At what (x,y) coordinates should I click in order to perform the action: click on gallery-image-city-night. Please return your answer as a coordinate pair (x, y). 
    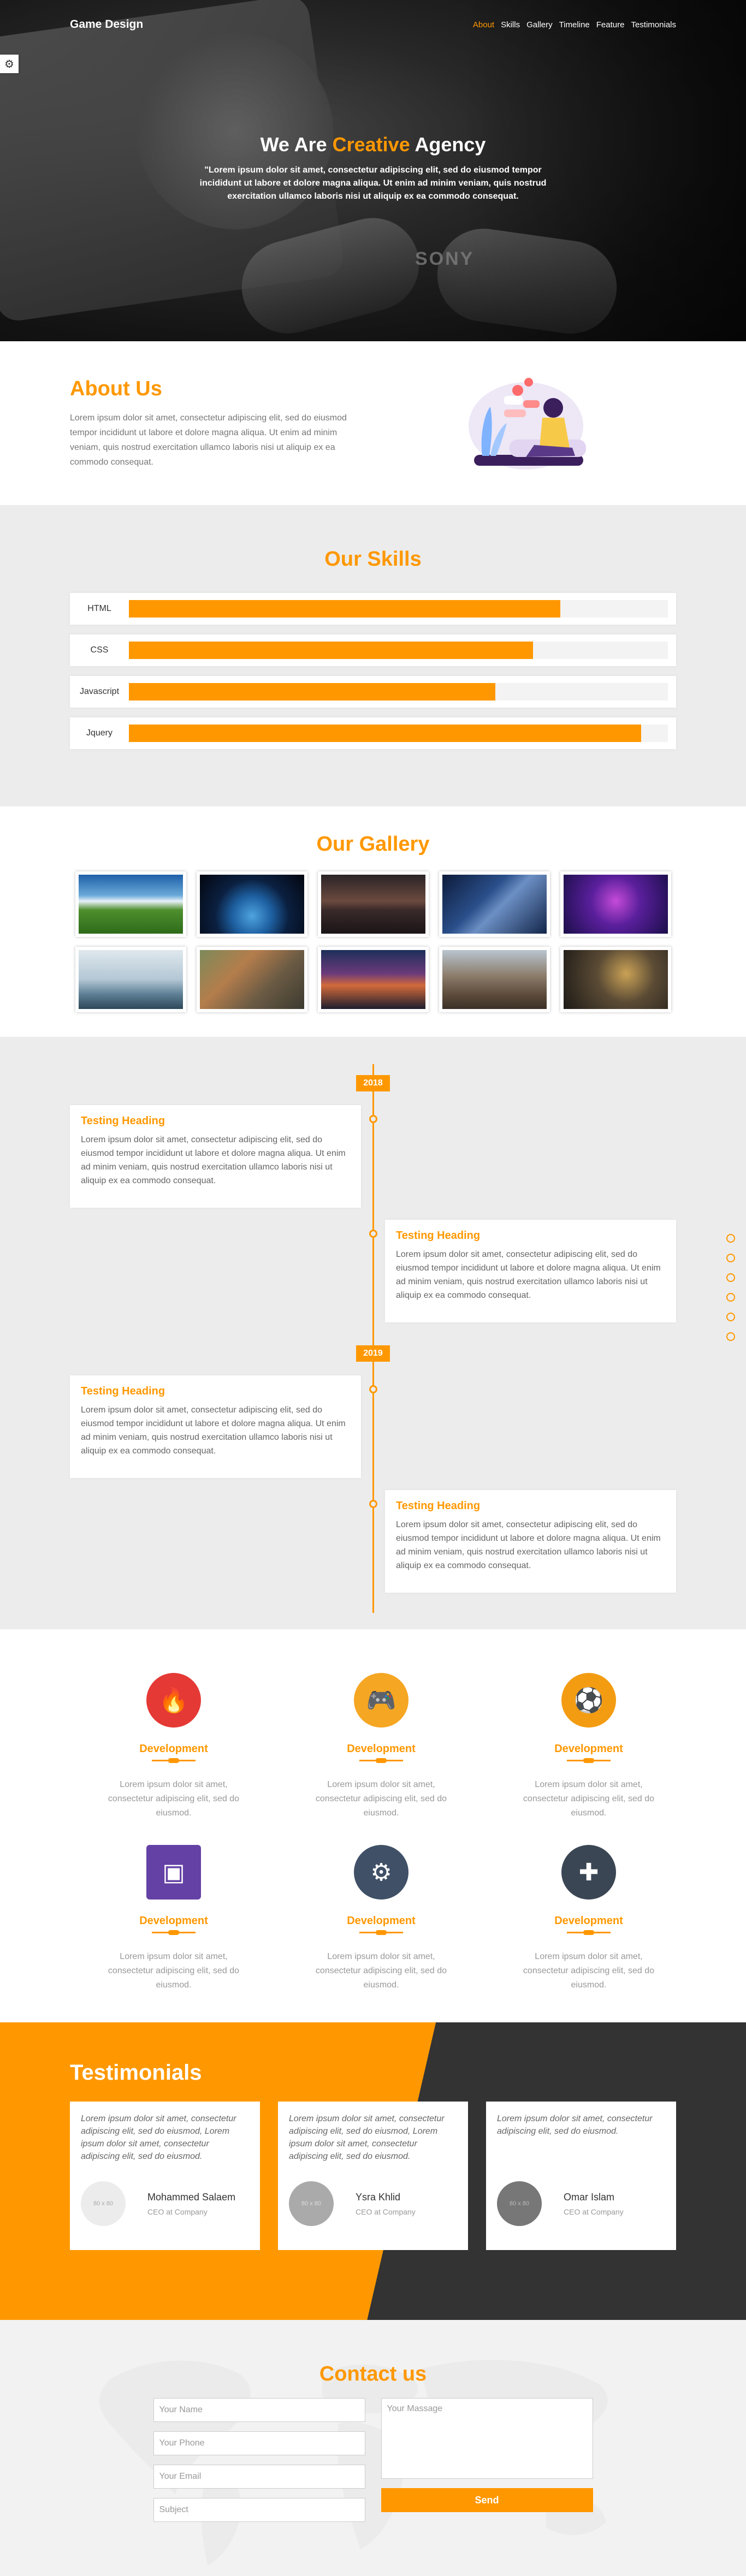
    Looking at the image, I should click on (373, 904).